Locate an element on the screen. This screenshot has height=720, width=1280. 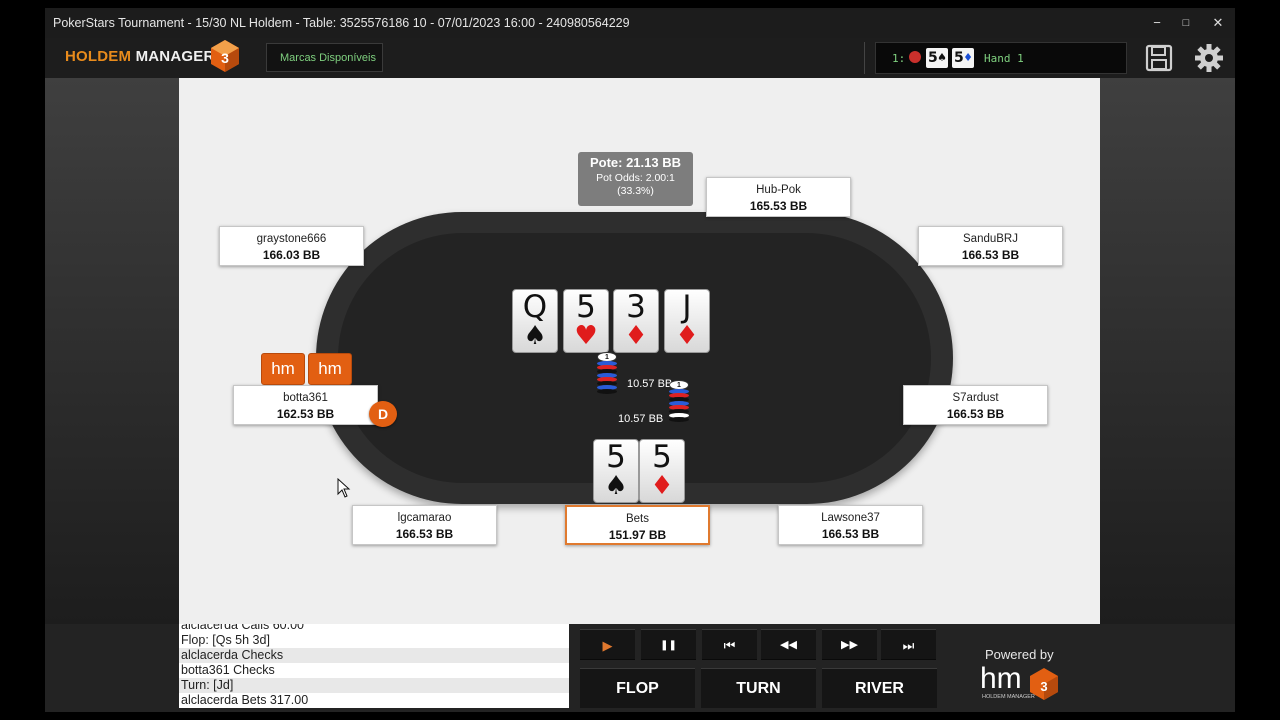
seat-lgcamarao: lgcamarao 166.53 BB is located at coordinates (424, 525).